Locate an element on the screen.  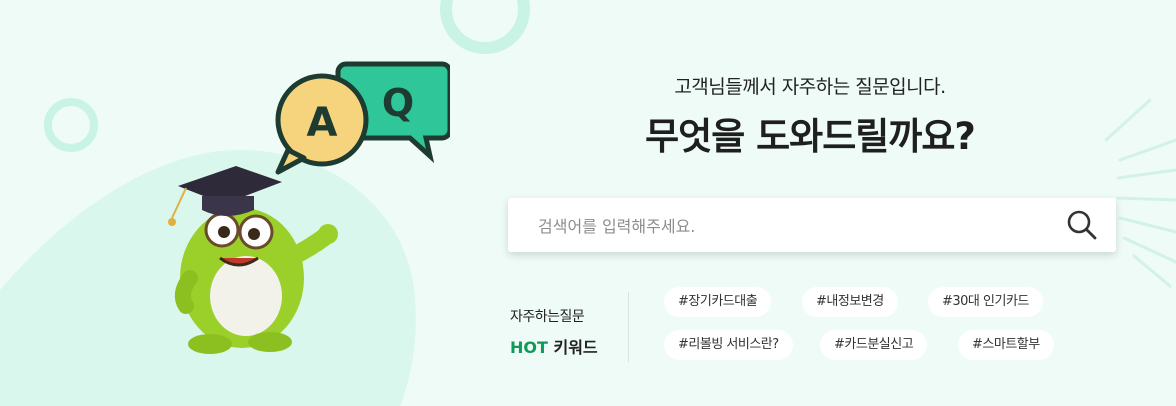
keyword-chip: #스마트할부 is located at coordinates (1006, 345).